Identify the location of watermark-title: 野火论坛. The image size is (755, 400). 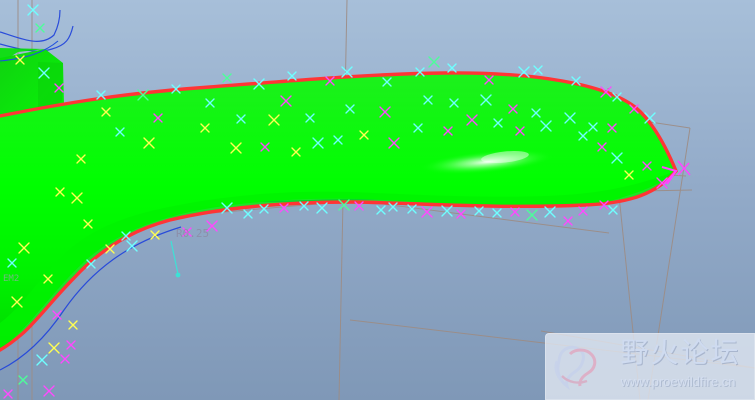
(680, 352).